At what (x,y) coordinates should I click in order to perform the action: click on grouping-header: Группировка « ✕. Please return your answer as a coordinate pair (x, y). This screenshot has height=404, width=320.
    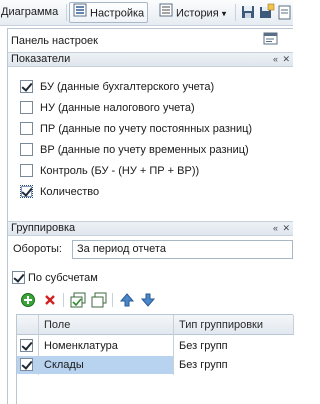
    Looking at the image, I should click on (150, 228).